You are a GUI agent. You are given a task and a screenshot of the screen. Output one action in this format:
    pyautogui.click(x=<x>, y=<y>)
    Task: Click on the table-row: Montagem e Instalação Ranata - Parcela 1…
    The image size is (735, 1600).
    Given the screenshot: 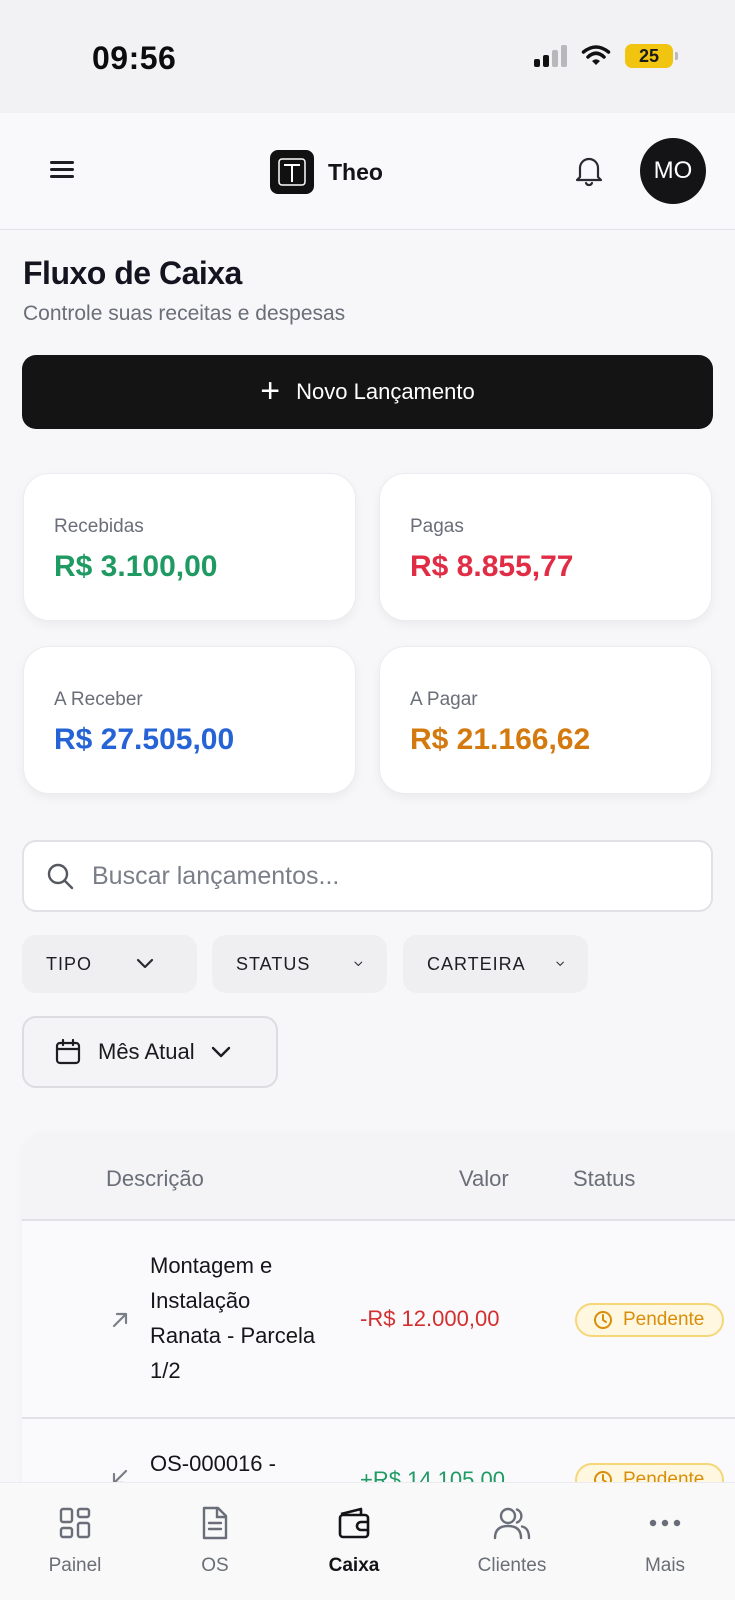 What is the action you would take?
    pyautogui.click(x=378, y=1320)
    